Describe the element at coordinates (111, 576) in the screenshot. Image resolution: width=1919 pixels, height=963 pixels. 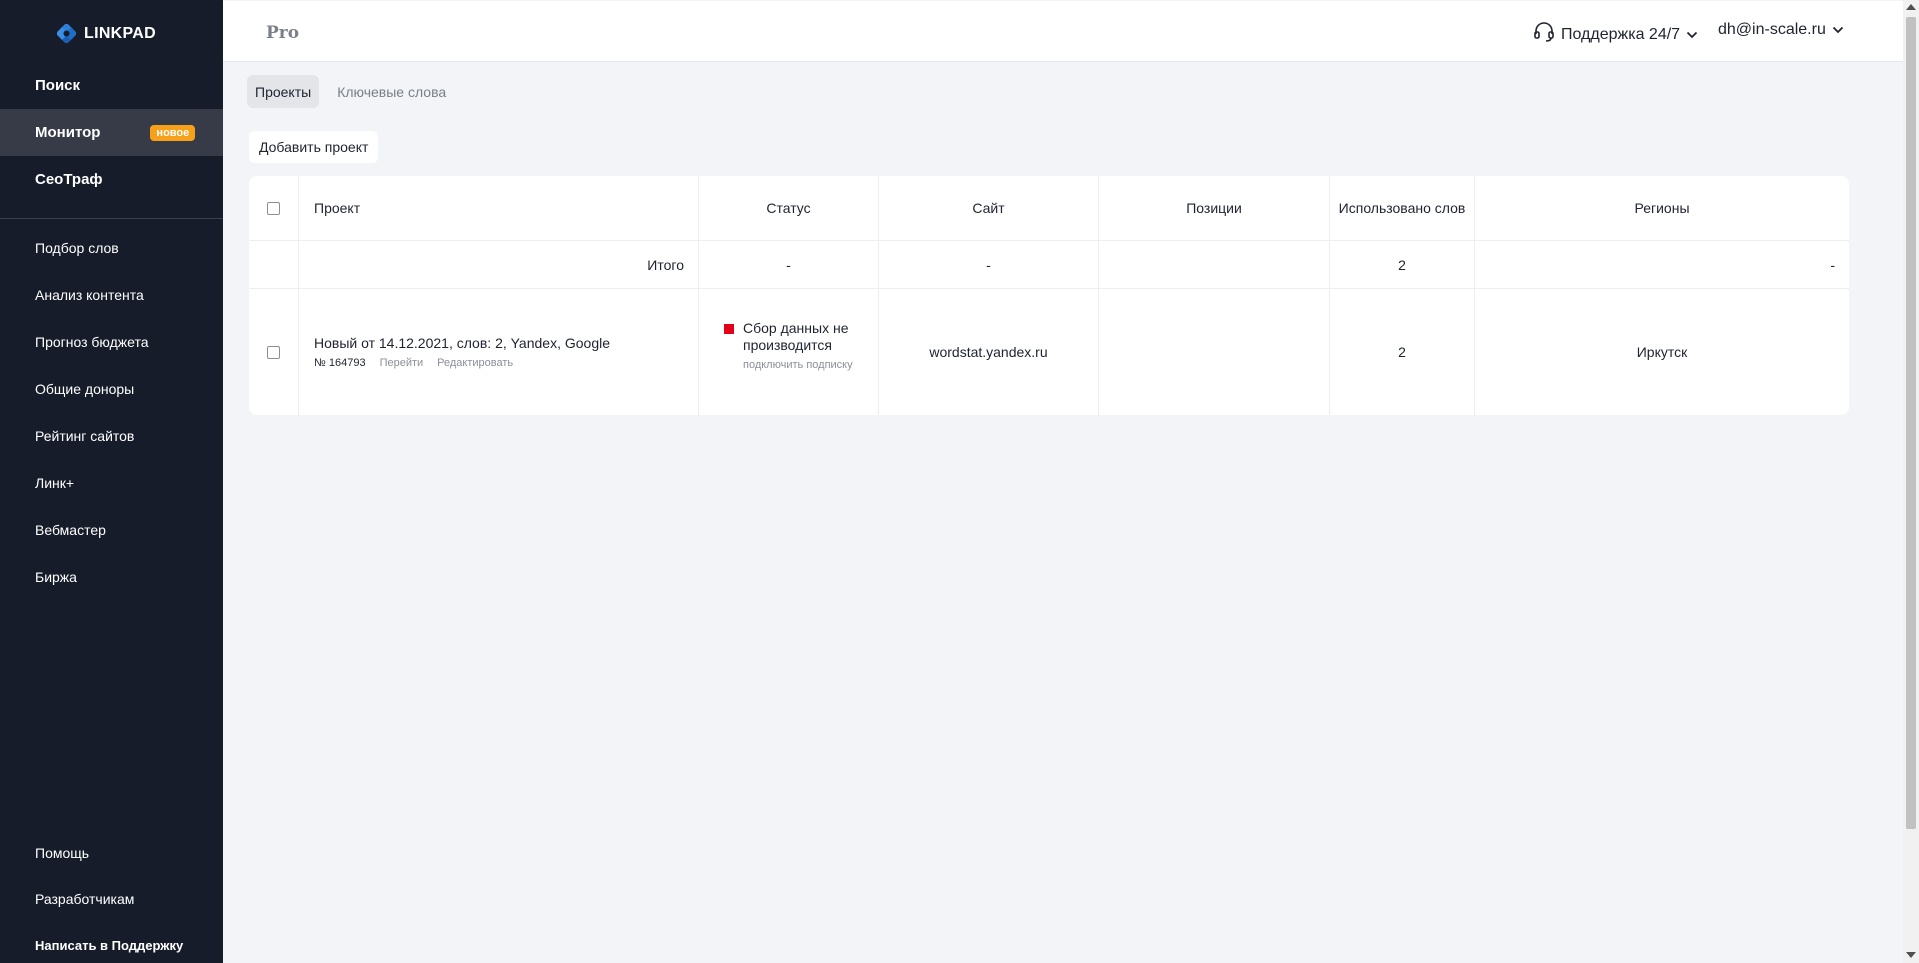
I see `sidebar-item-exchange: Биржа` at that location.